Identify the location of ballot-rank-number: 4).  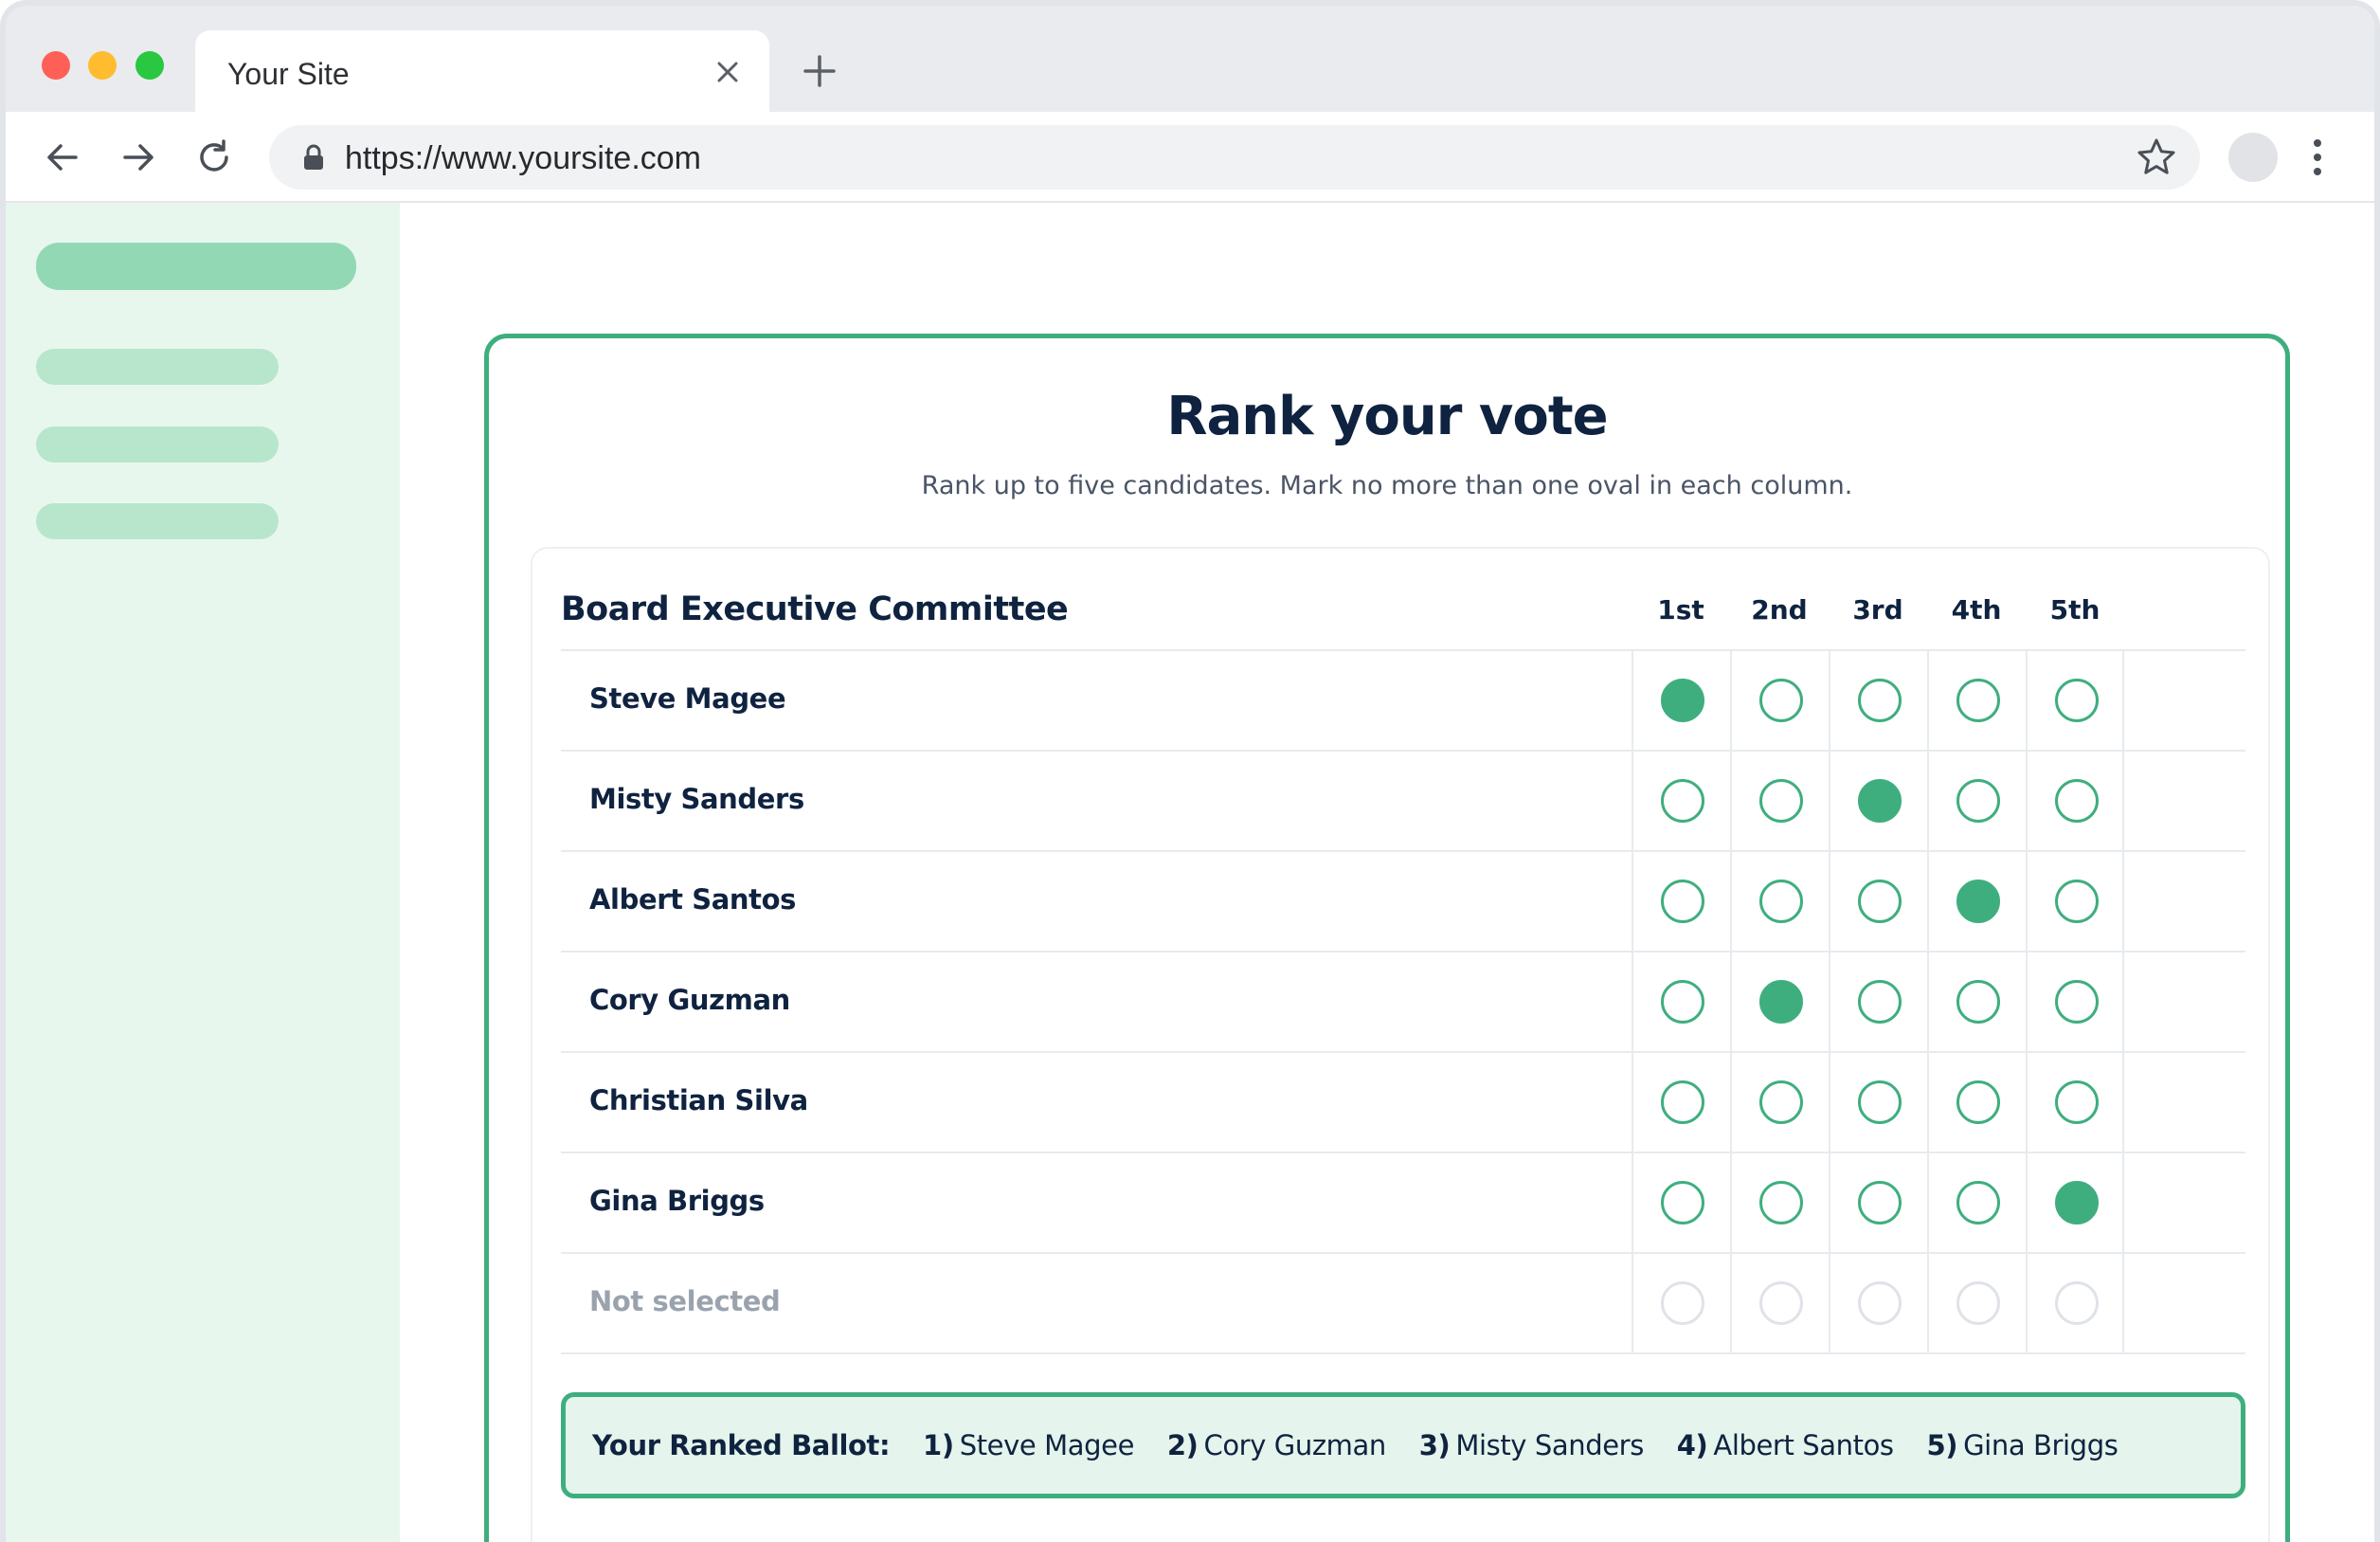
(1692, 1445).